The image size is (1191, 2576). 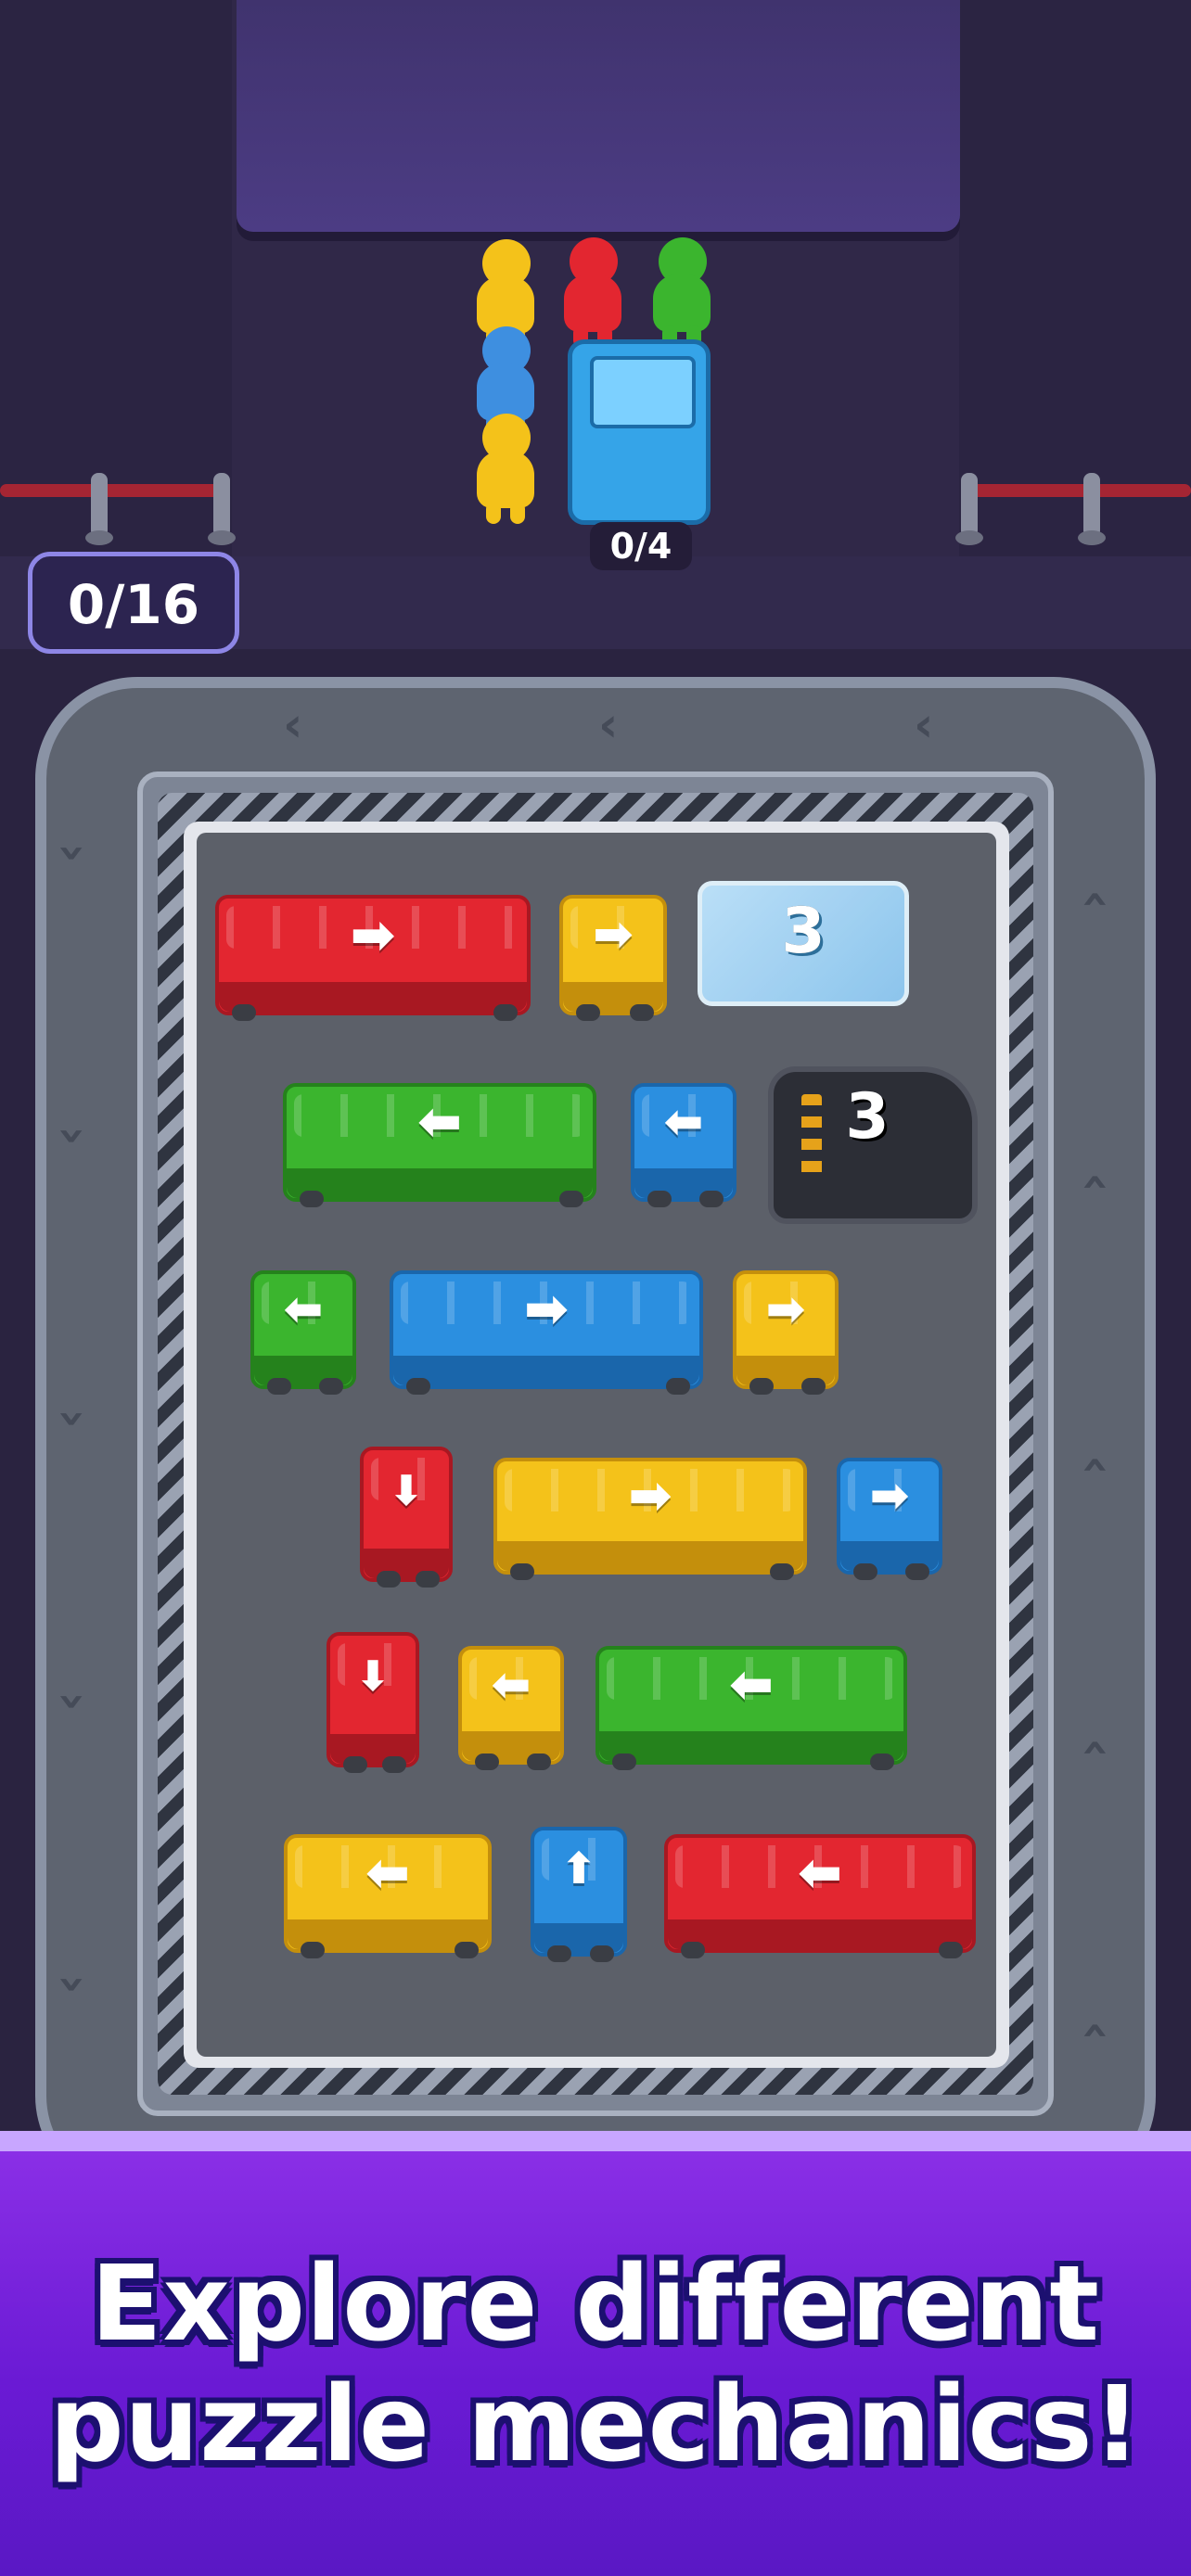 What do you see at coordinates (640, 546) in the screenshot?
I see `bus-capacity-text: 0/4` at bounding box center [640, 546].